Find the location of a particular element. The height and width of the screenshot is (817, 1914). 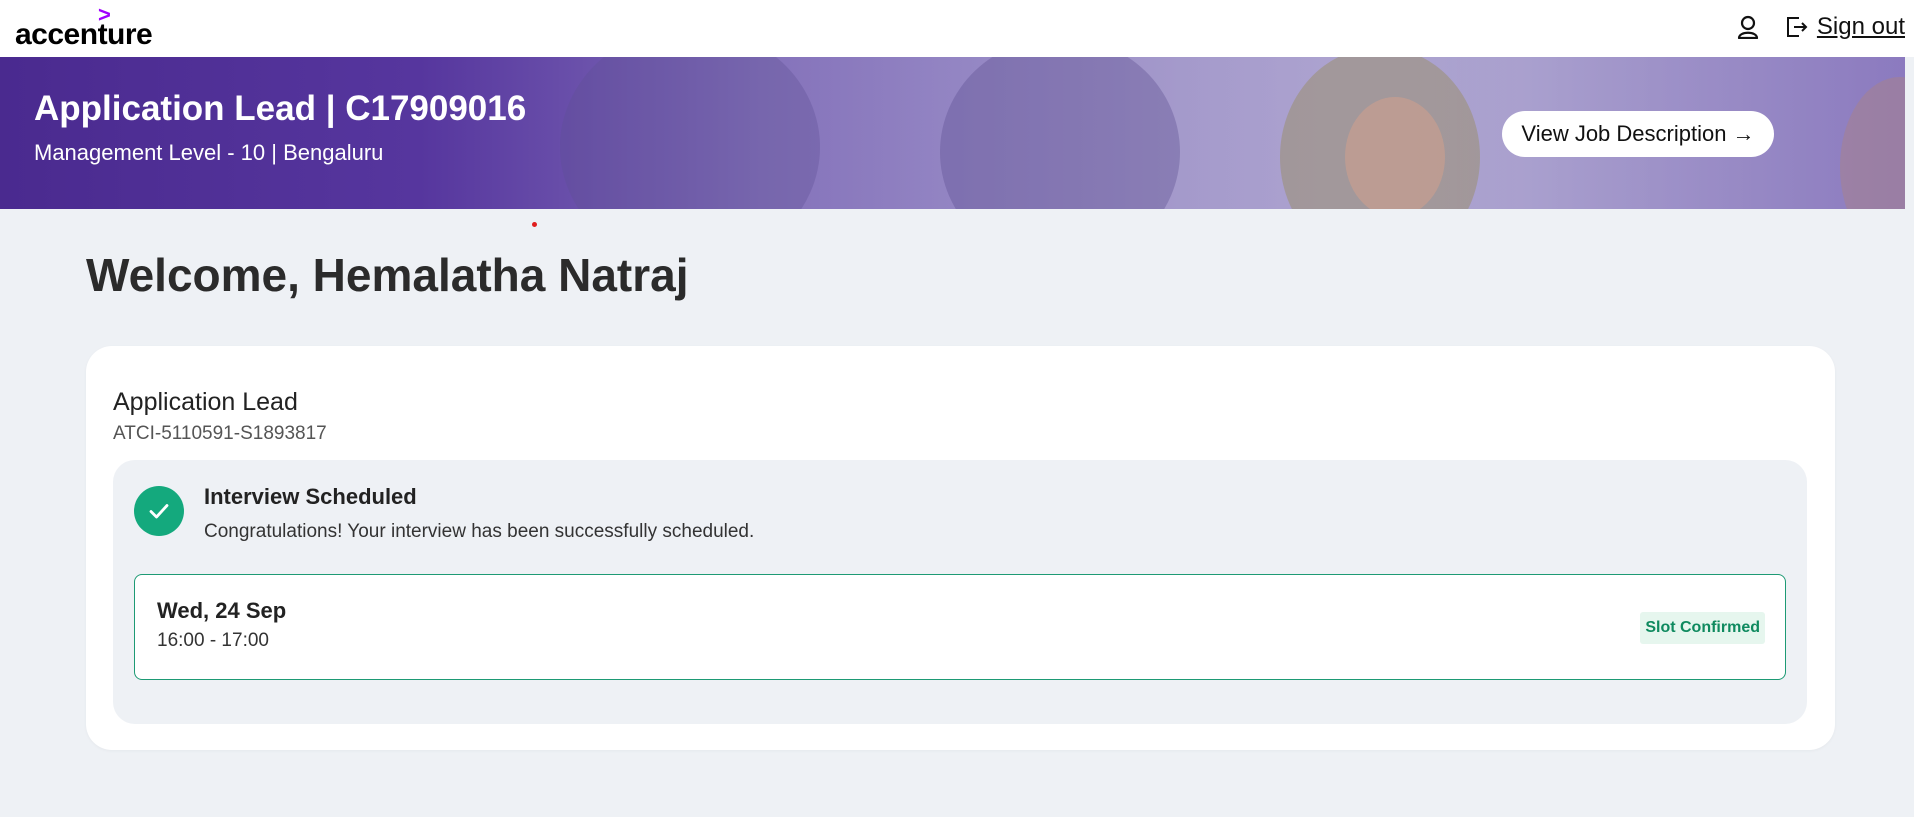

status-check-badge is located at coordinates (159, 511).